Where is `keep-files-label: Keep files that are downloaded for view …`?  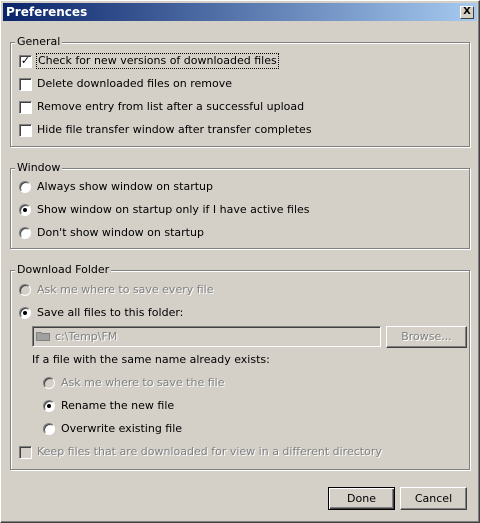 keep-files-label: Keep files that are downloaded for view … is located at coordinates (209, 452).